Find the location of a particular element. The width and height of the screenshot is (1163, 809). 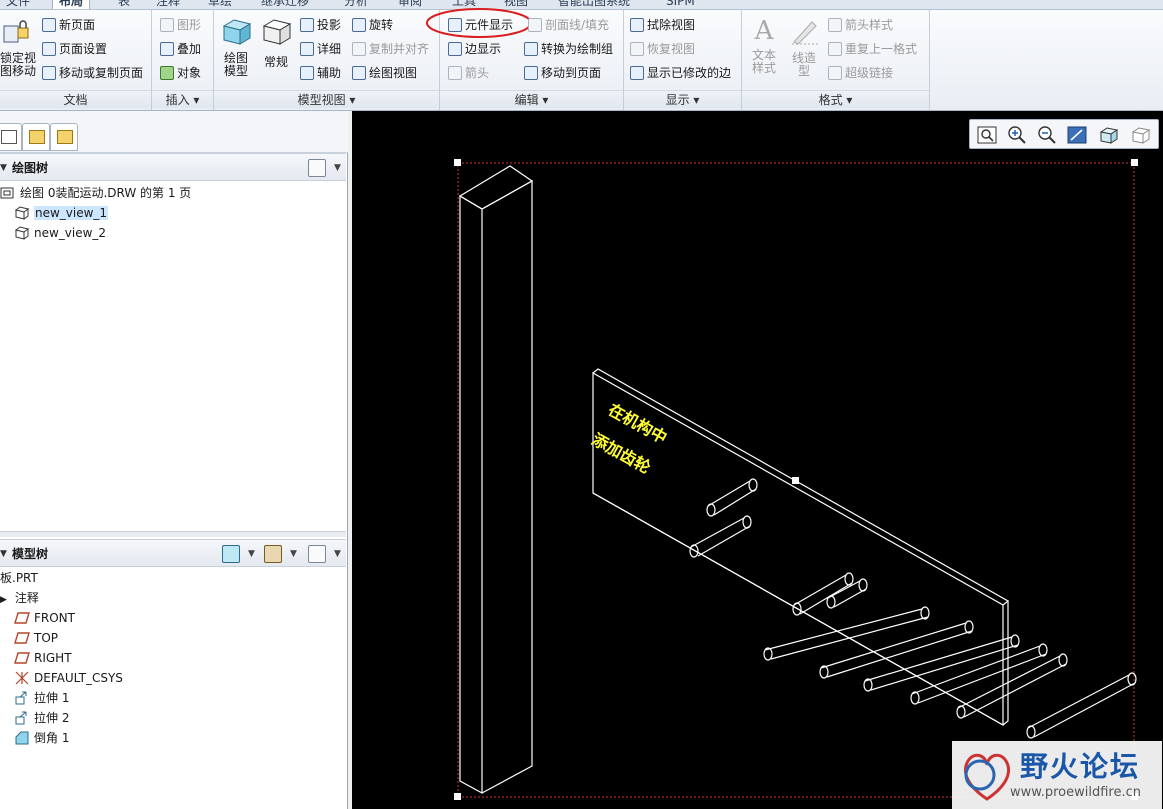

erase-view-button: 拭除视图 is located at coordinates (662, 25).